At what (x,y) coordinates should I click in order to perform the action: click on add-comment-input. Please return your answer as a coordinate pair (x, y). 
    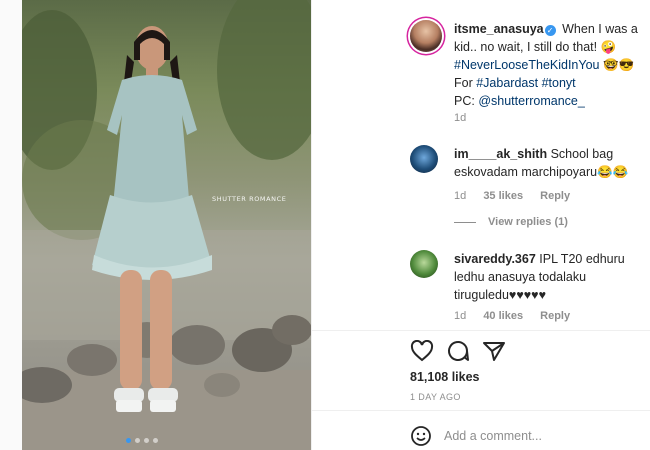
    Looking at the image, I should click on (544, 436).